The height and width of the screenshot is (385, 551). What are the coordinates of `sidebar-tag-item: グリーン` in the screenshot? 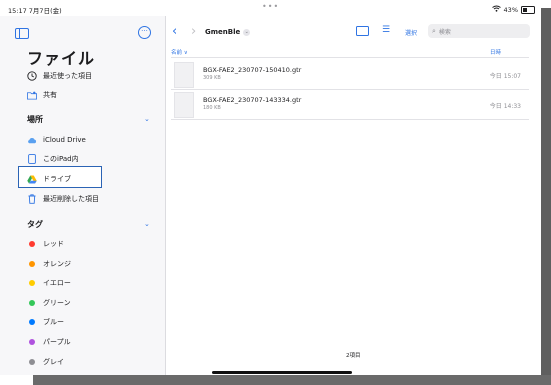 It's located at (49, 303).